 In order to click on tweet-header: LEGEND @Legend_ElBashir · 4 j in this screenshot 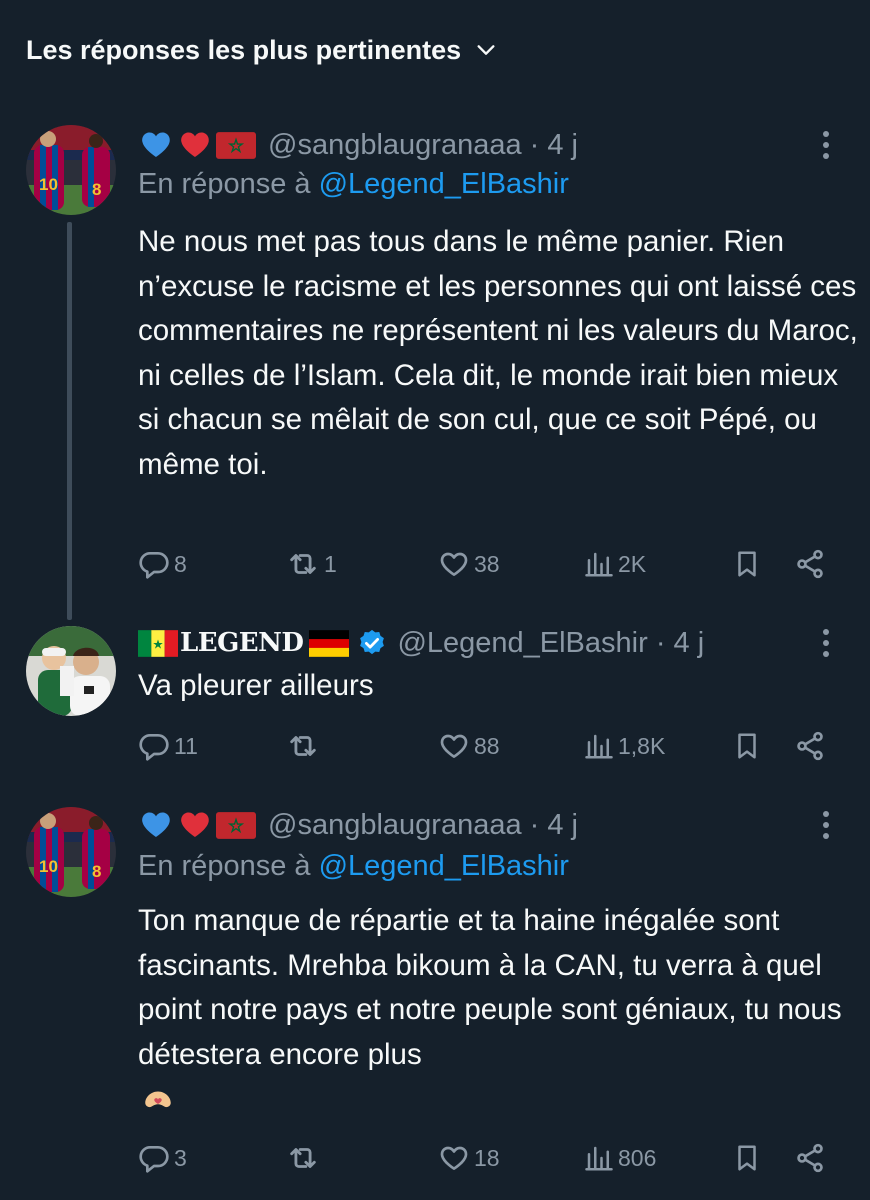, I will do `click(421, 643)`.